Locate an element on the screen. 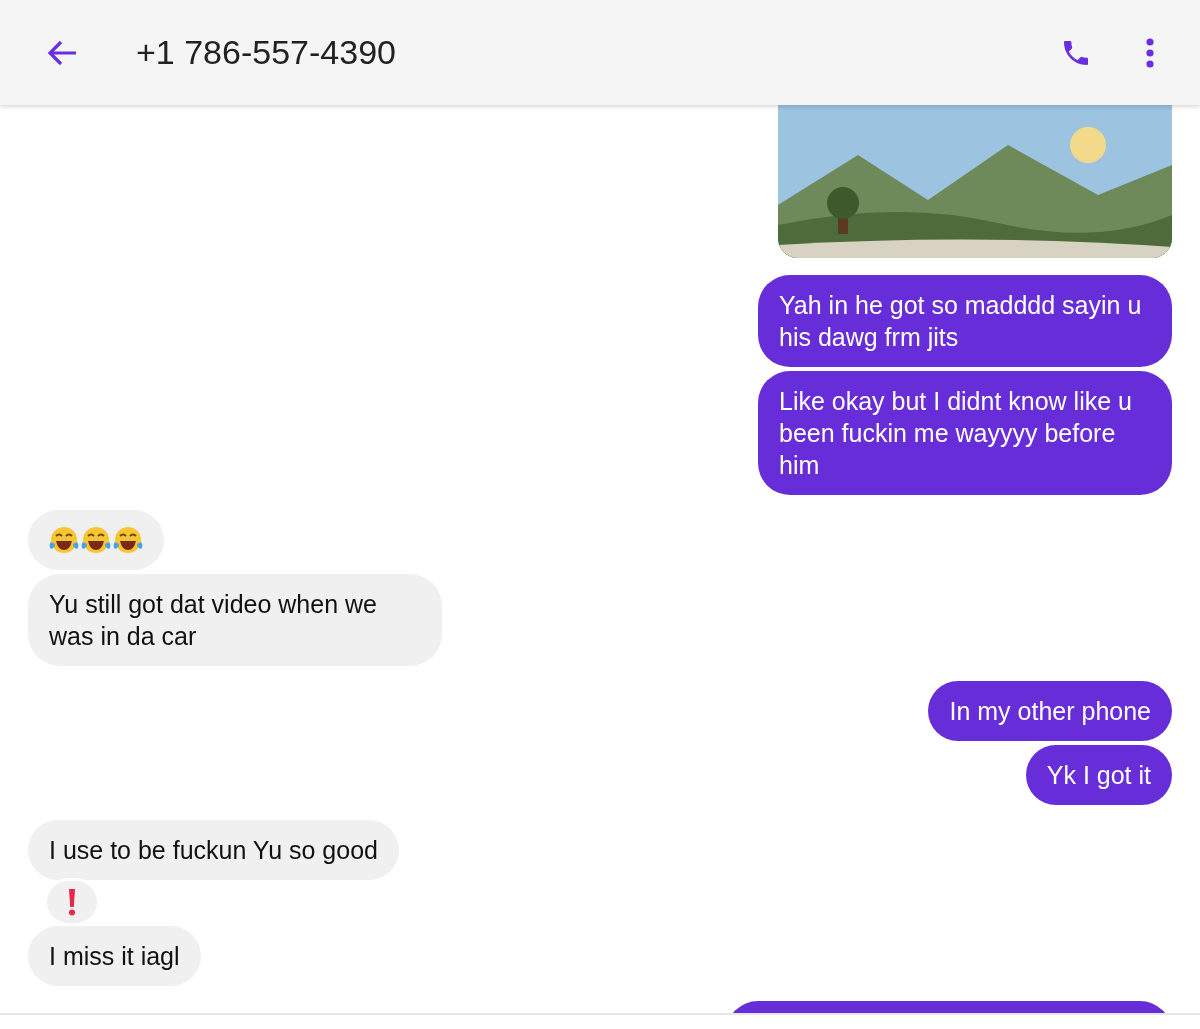 This screenshot has width=1200, height=1029. message-bubble: I use to be fuckun Yu so good is located at coordinates (213, 850).